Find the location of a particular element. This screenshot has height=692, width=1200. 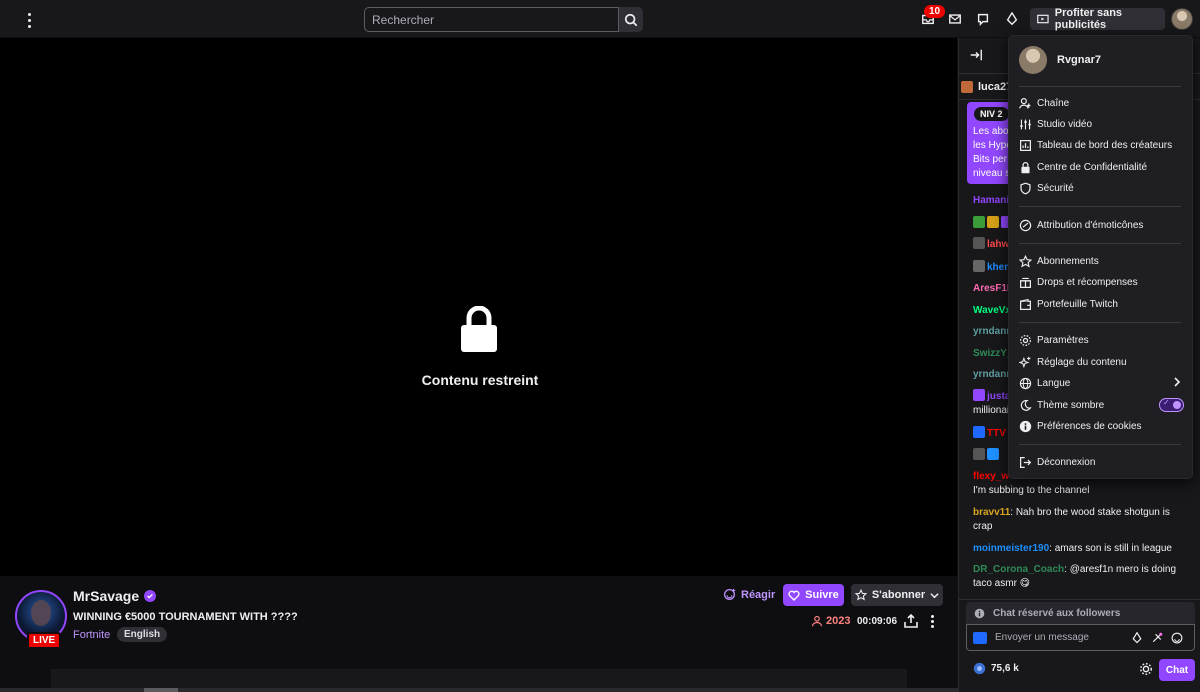

search-input: Rechercher is located at coordinates (491, 19).